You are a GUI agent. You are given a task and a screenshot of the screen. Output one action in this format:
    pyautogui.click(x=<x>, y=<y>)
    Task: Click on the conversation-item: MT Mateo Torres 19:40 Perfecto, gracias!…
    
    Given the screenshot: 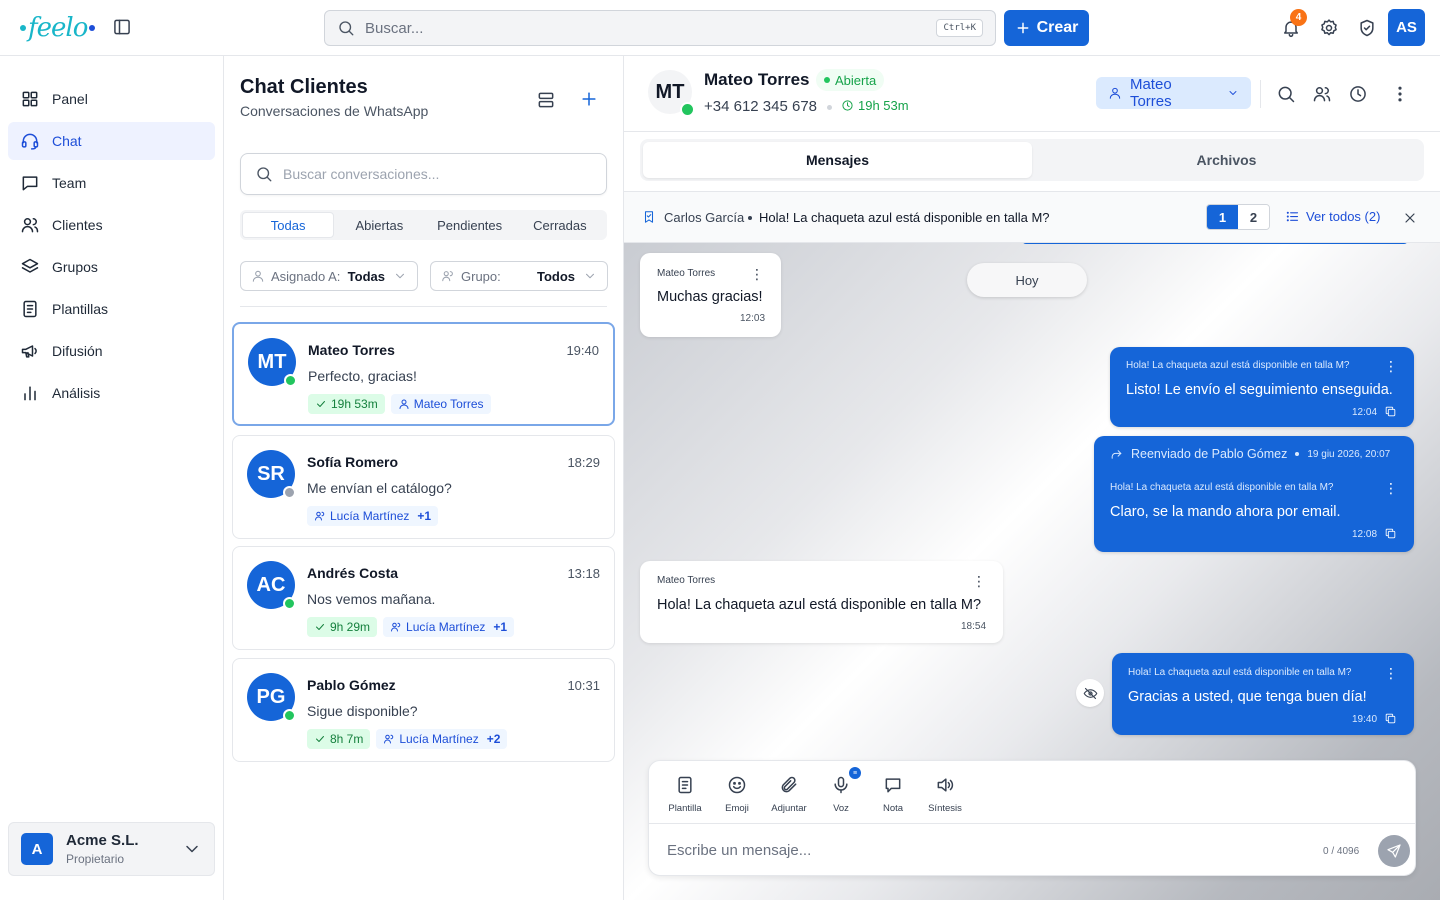 What is the action you would take?
    pyautogui.click(x=423, y=374)
    